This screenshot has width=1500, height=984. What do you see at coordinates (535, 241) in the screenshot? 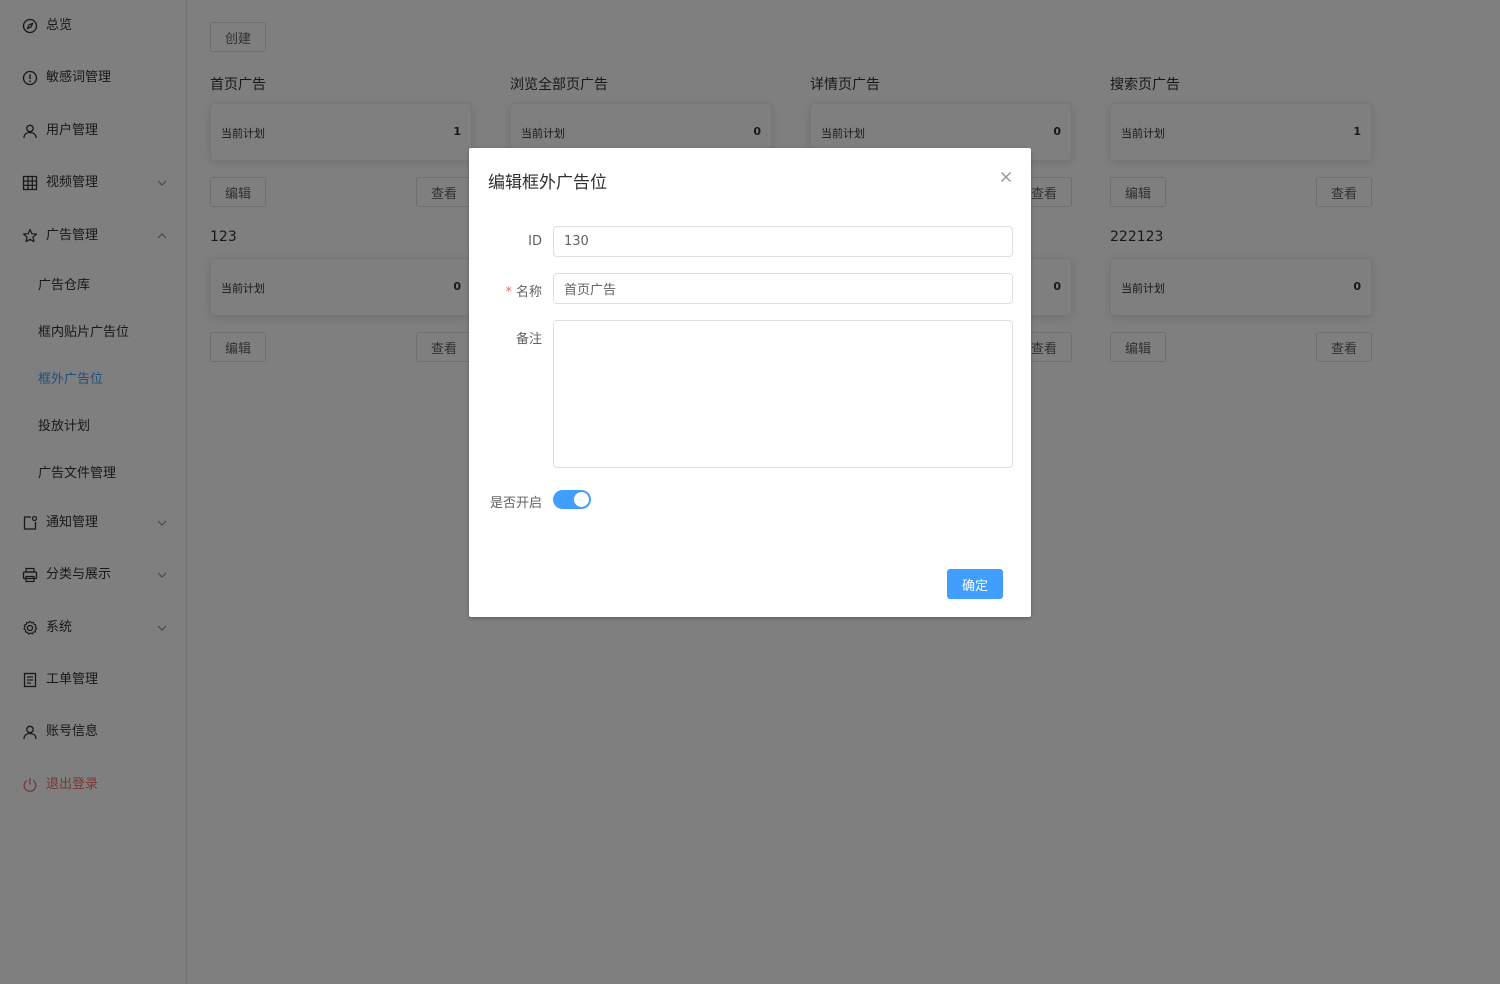
I see `id-label: ID` at bounding box center [535, 241].